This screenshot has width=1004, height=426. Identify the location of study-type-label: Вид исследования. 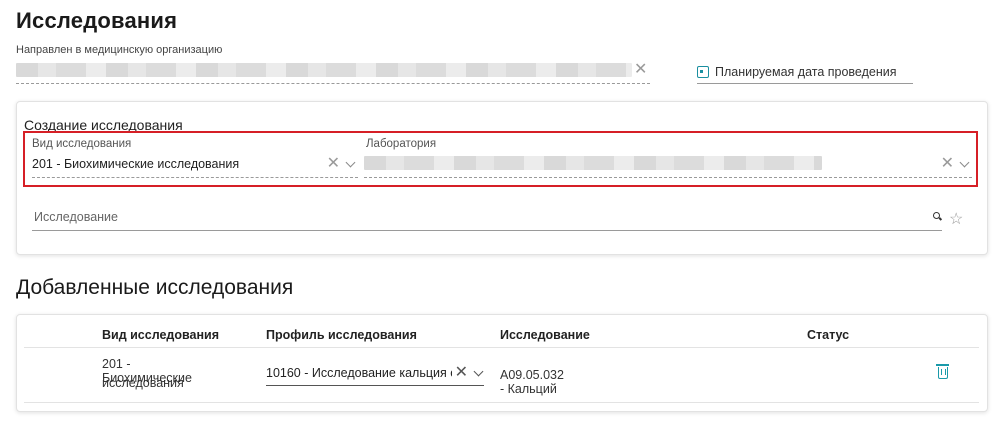
(82, 144).